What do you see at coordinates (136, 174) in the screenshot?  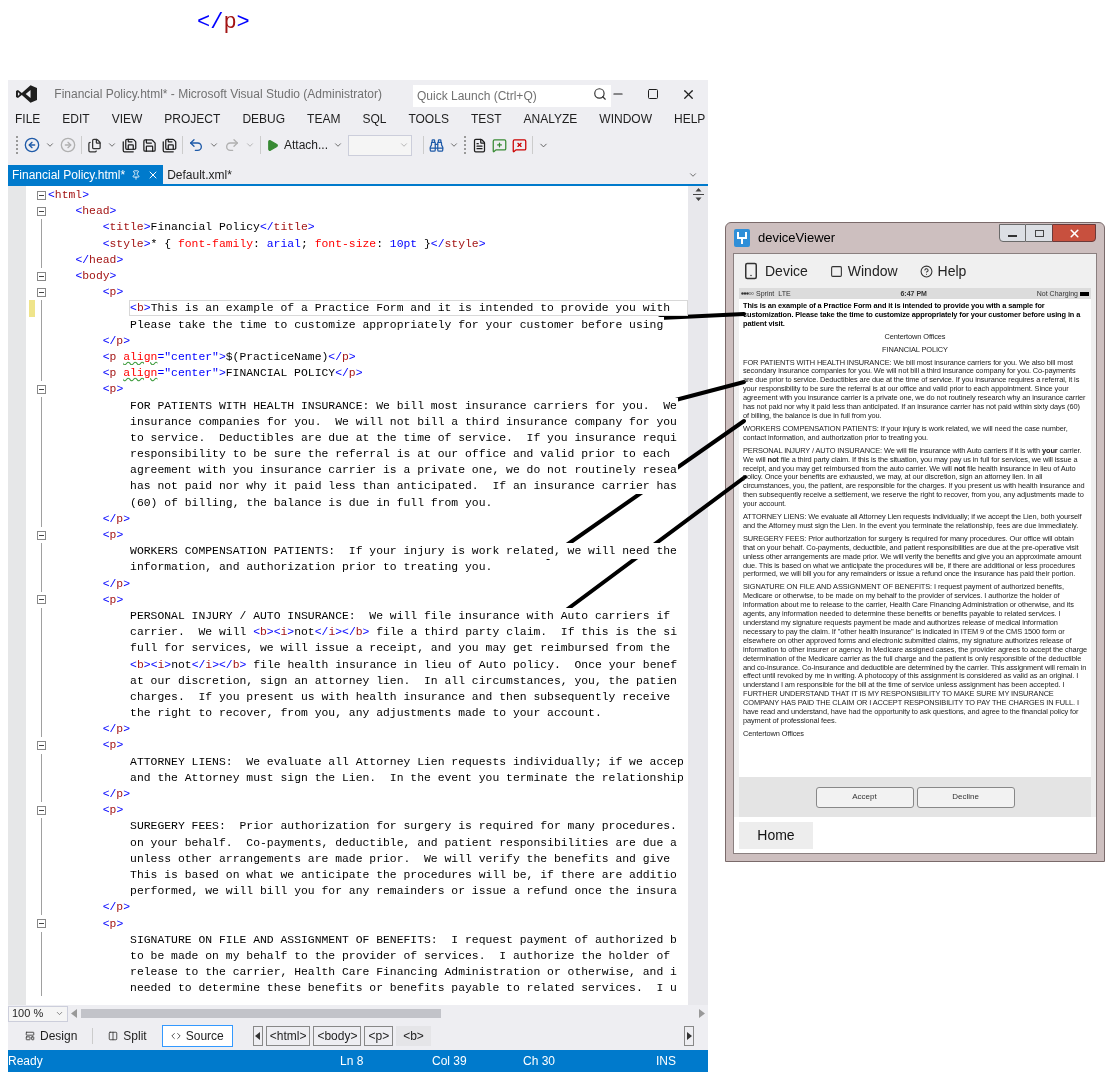 I see `pin-icon` at bounding box center [136, 174].